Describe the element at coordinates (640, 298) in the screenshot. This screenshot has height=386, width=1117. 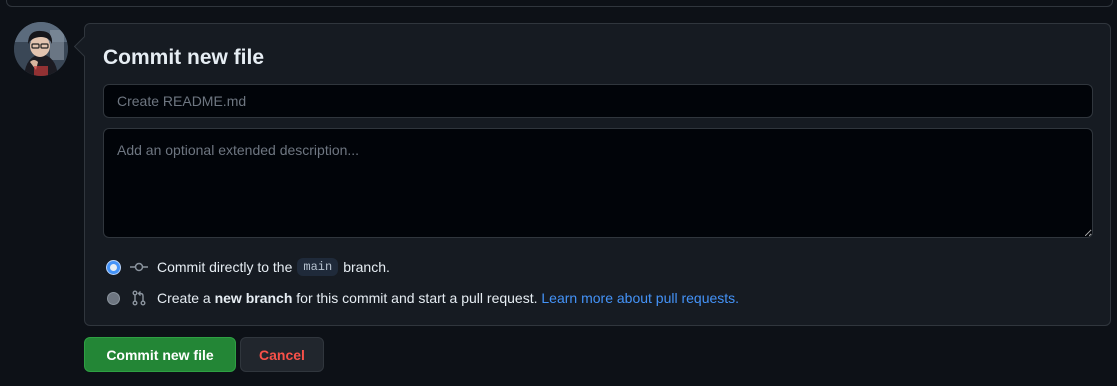
I see `learn-more-pull-requests-link: Learn more about pull requests.` at that location.